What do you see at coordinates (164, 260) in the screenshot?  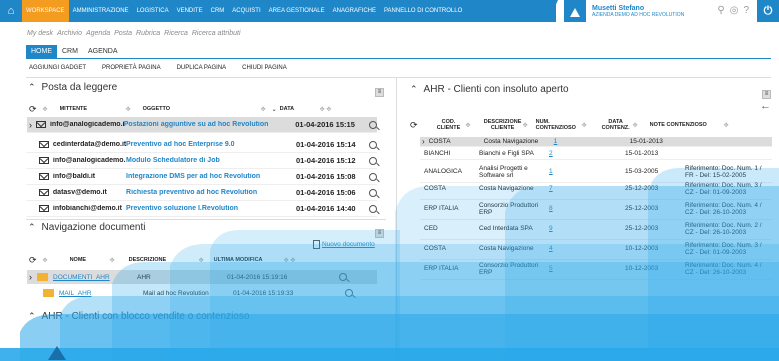 I see `header-descrizione: DESCRIZIONE` at bounding box center [164, 260].